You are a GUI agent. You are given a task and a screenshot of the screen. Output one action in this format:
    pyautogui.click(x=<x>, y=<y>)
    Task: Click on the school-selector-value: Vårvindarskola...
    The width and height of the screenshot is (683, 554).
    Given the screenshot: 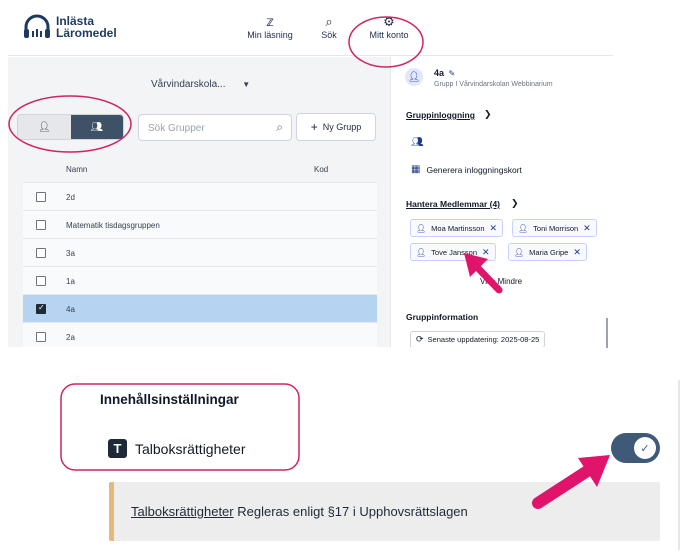 What is the action you would take?
    pyautogui.click(x=188, y=84)
    